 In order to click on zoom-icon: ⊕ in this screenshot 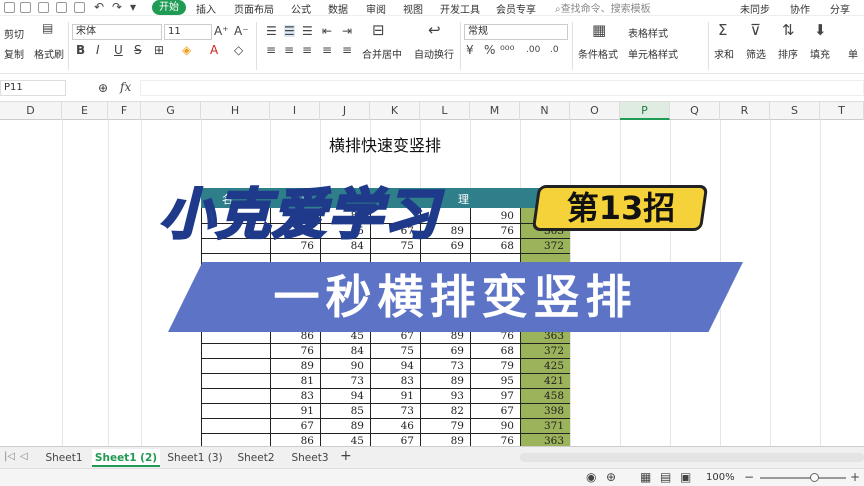, I will do `click(103, 88)`.